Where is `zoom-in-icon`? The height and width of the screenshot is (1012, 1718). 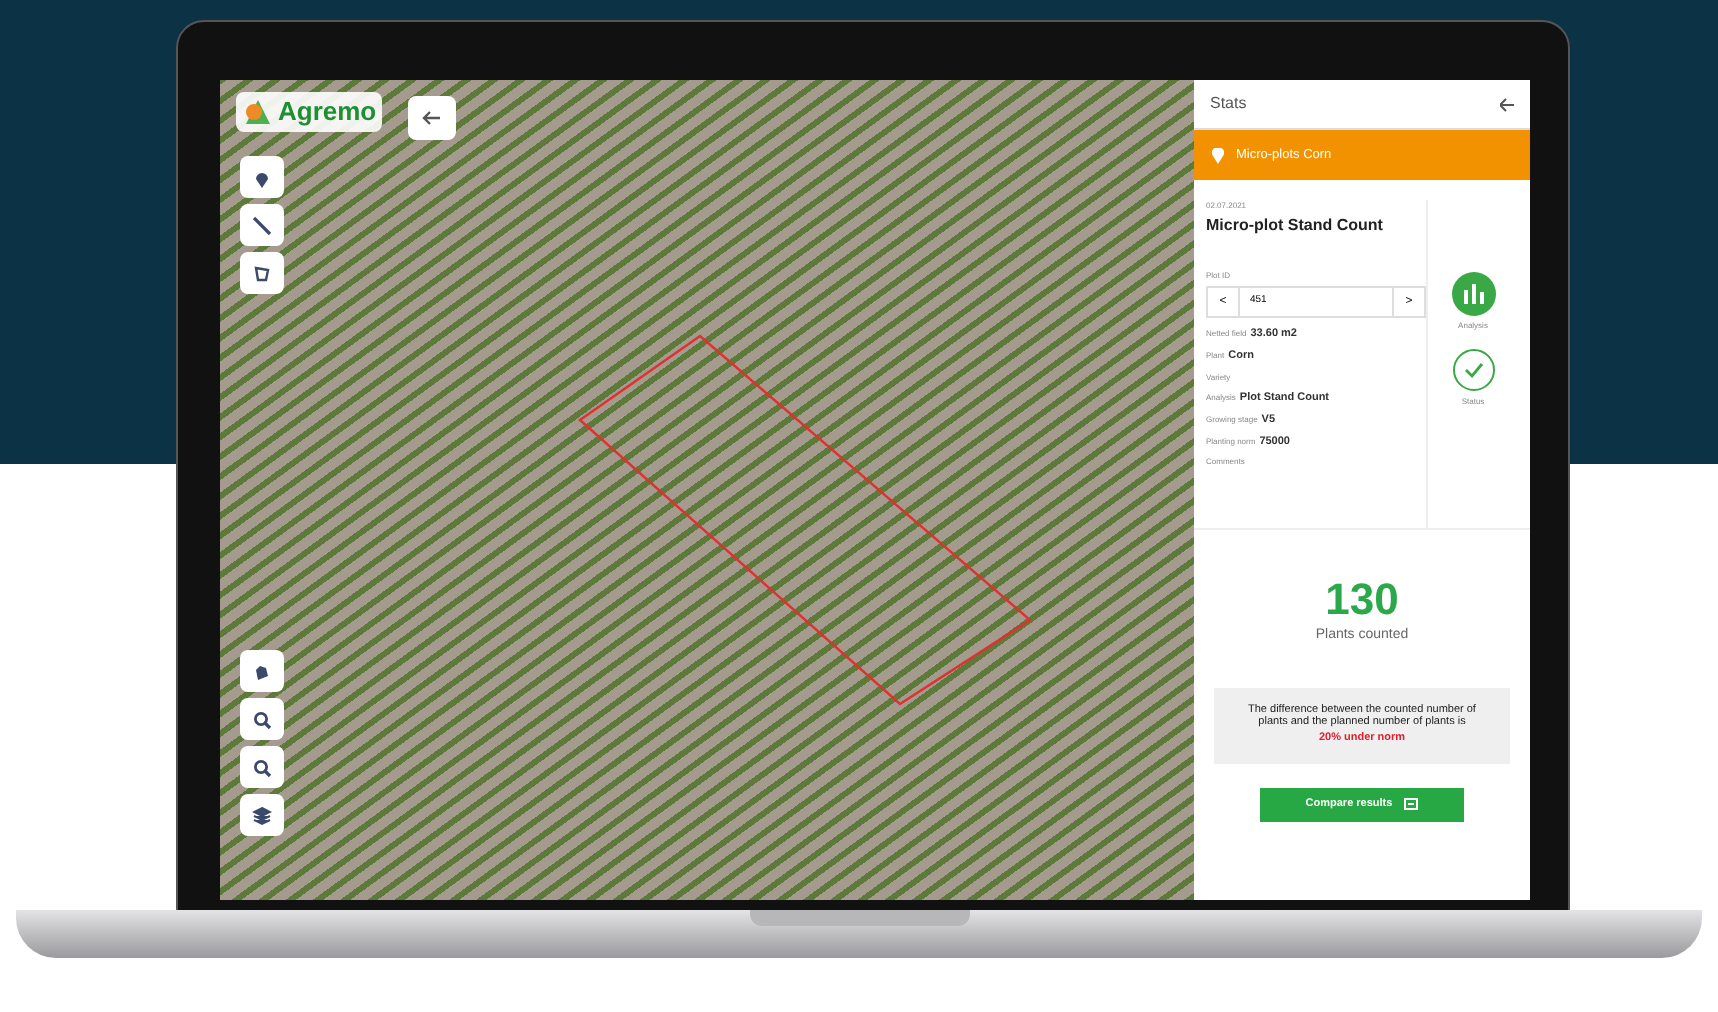
zoom-in-icon is located at coordinates (262, 719).